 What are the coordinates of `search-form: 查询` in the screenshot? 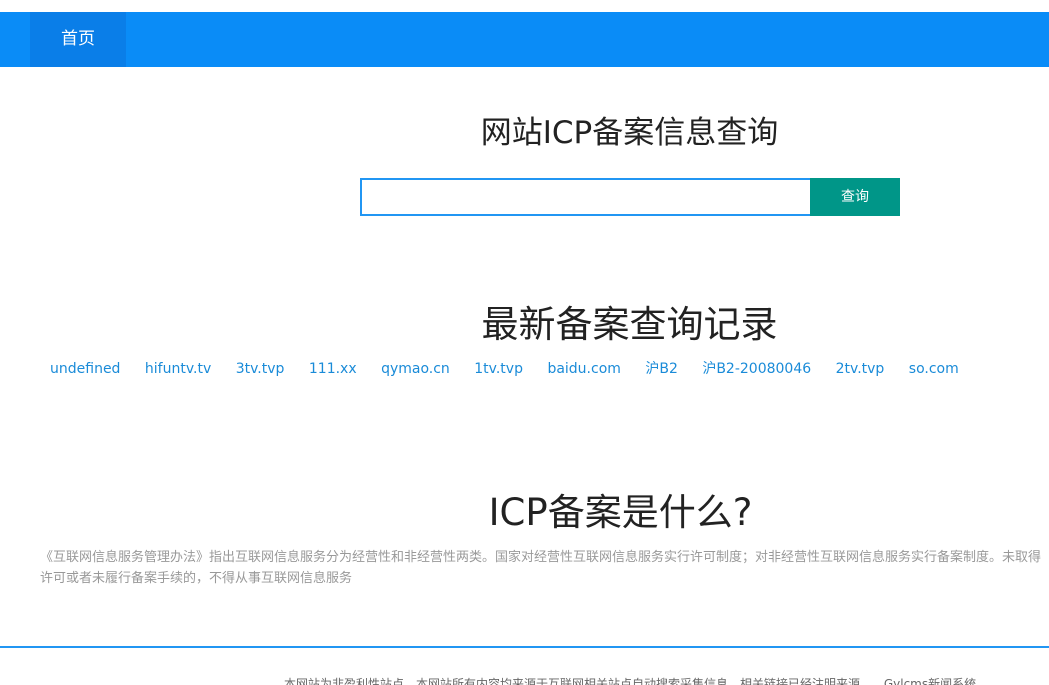 It's located at (630, 197).